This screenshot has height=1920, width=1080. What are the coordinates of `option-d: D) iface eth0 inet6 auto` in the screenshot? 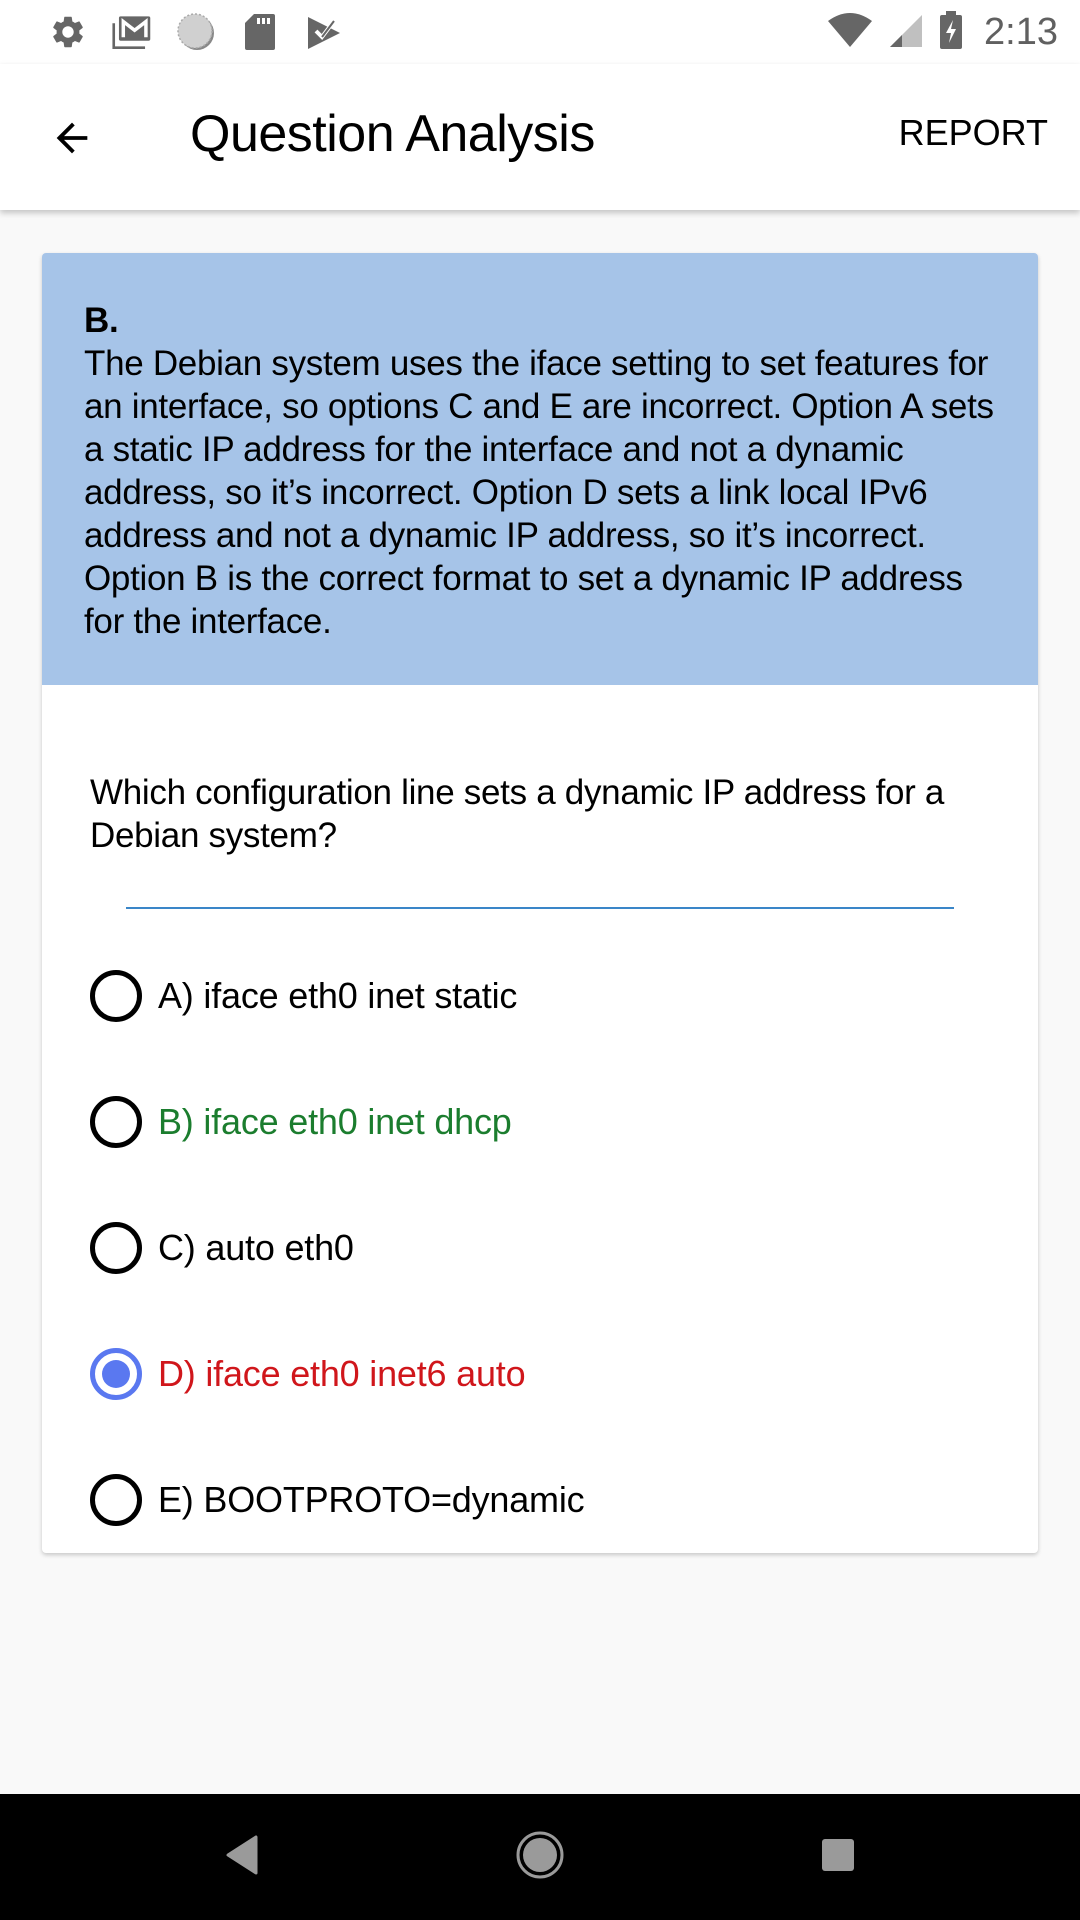 It's located at (540, 1374).